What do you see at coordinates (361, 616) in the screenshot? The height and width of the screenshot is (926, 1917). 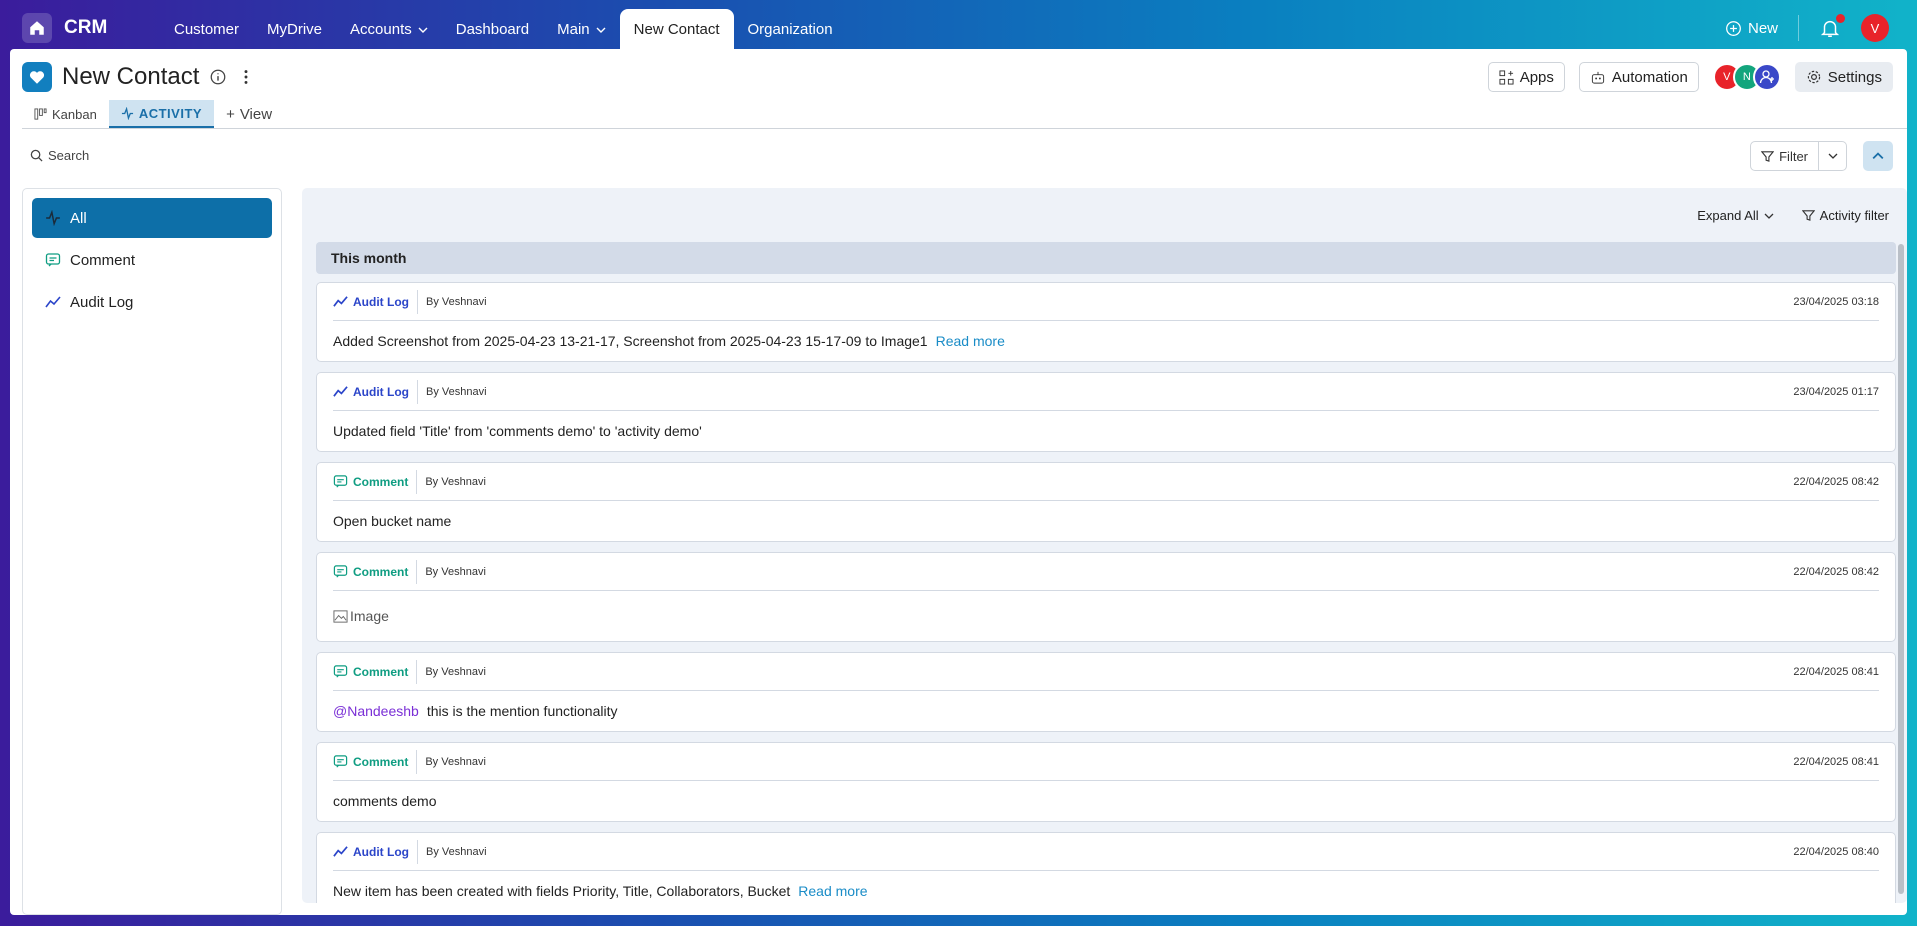 I see `broken-image: Image` at bounding box center [361, 616].